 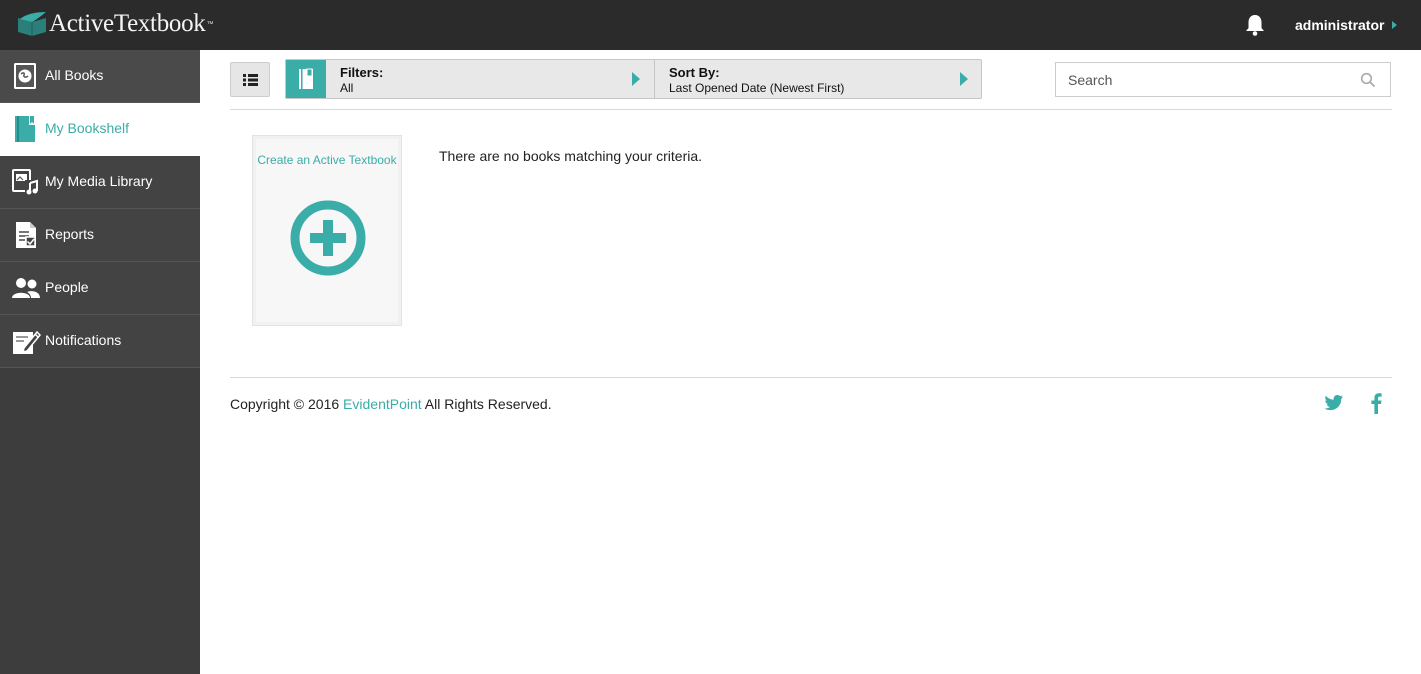 I want to click on sidebar-item-my-media-library: My Media Library, so click(x=100, y=182).